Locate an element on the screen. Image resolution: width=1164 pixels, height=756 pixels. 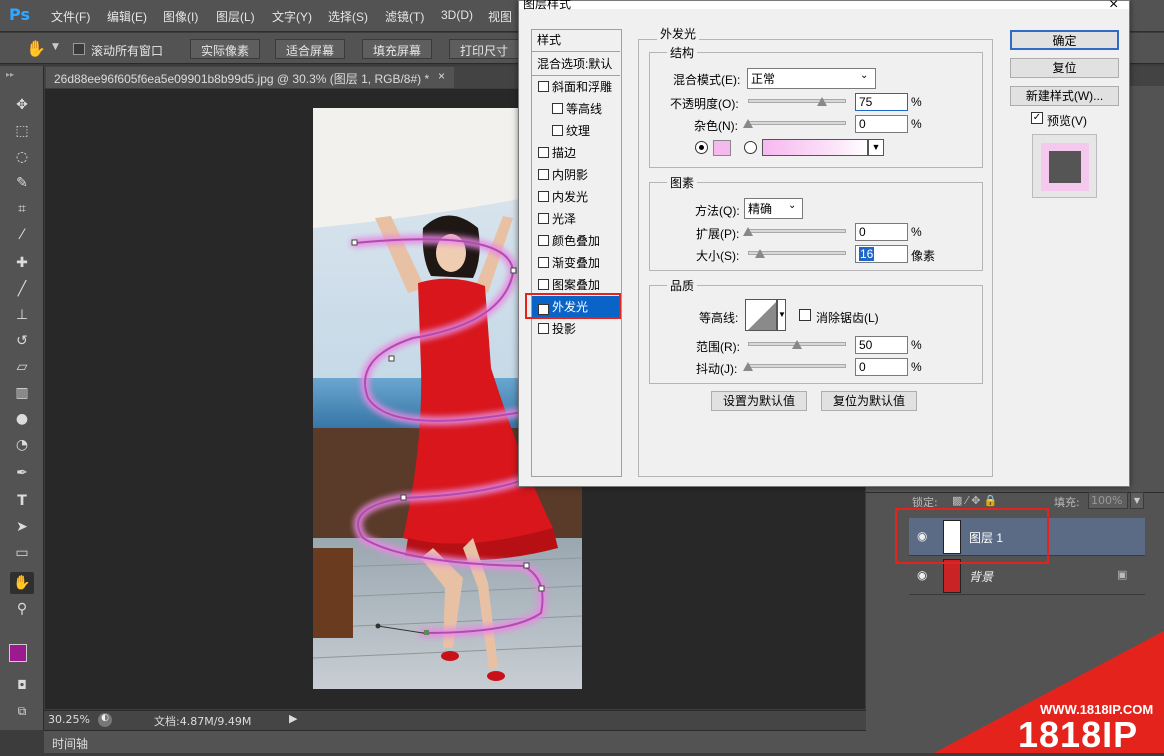
quick-mask-icon: ◘ is located at coordinates (22, 685).